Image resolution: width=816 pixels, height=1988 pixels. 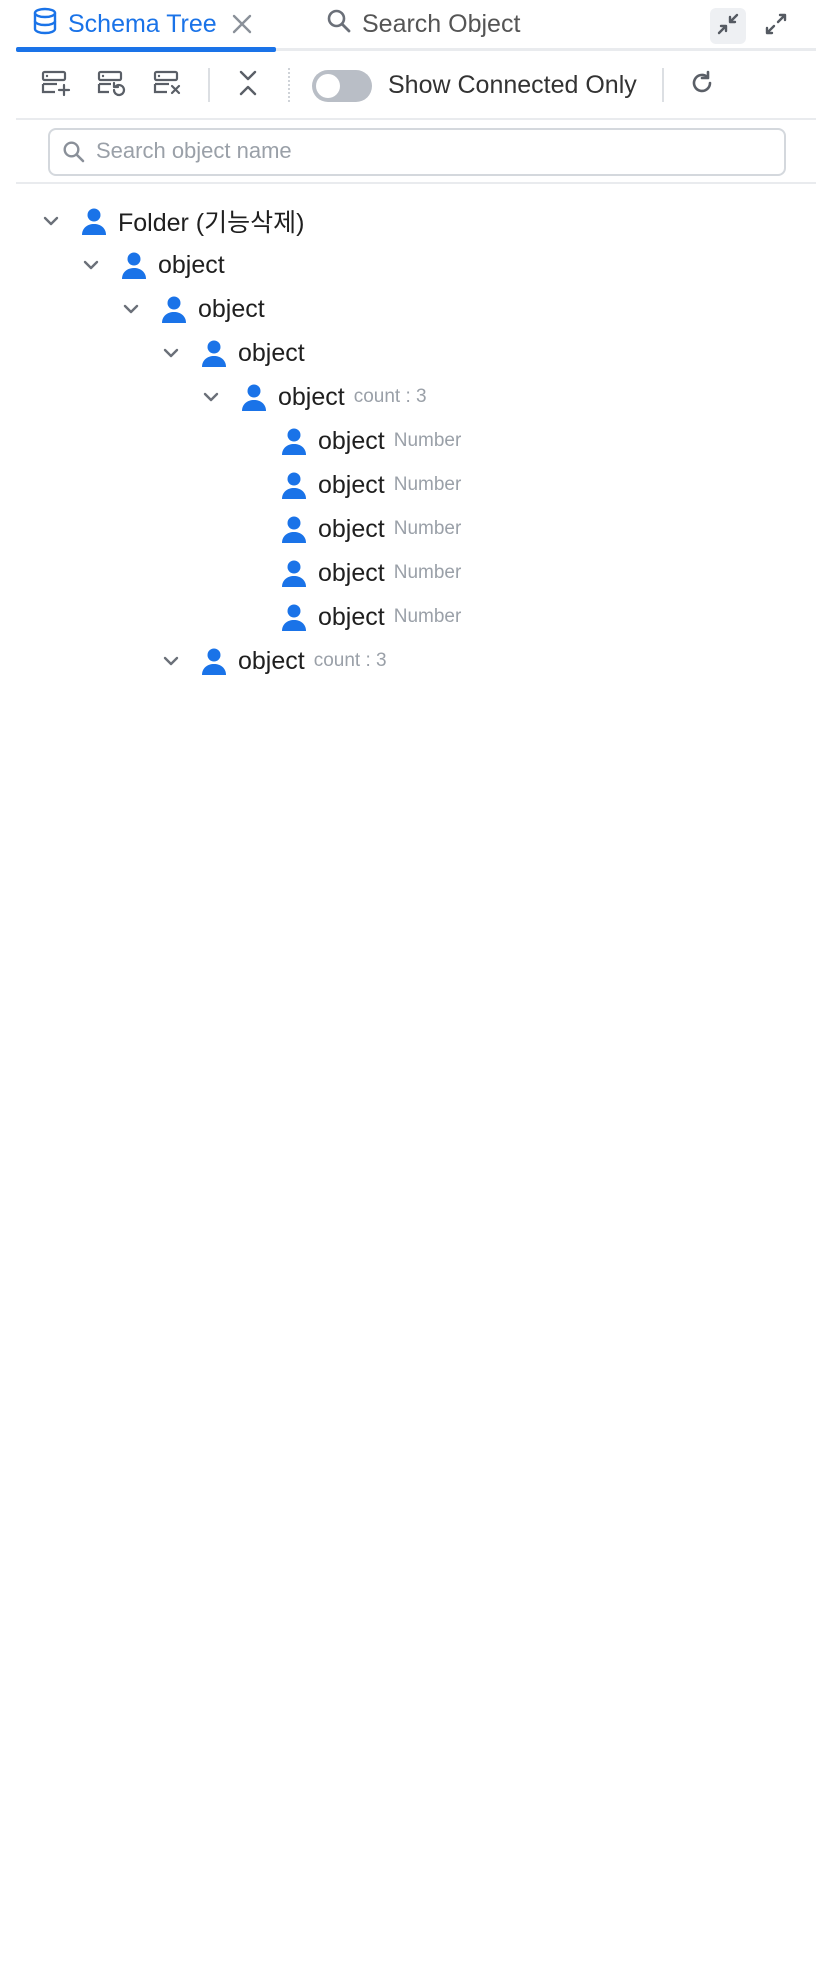 I want to click on collapse-panel-button, so click(x=728, y=26).